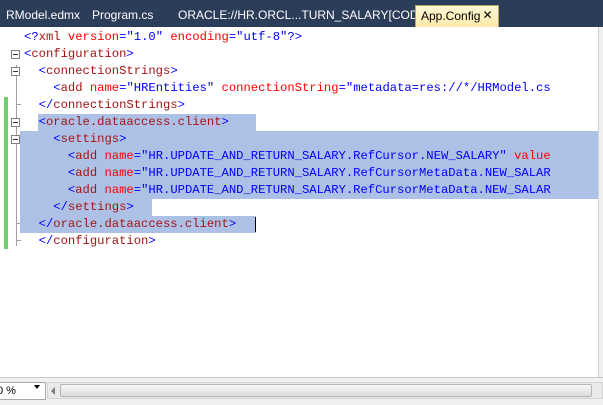  What do you see at coordinates (145, 37) in the screenshot?
I see `code-token: "1.0"` at bounding box center [145, 37].